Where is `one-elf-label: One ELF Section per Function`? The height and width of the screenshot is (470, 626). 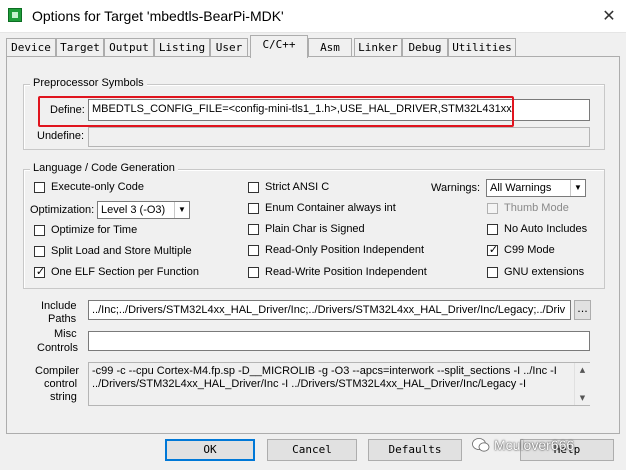
one-elf-label: One ELF Section per Function is located at coordinates (125, 272).